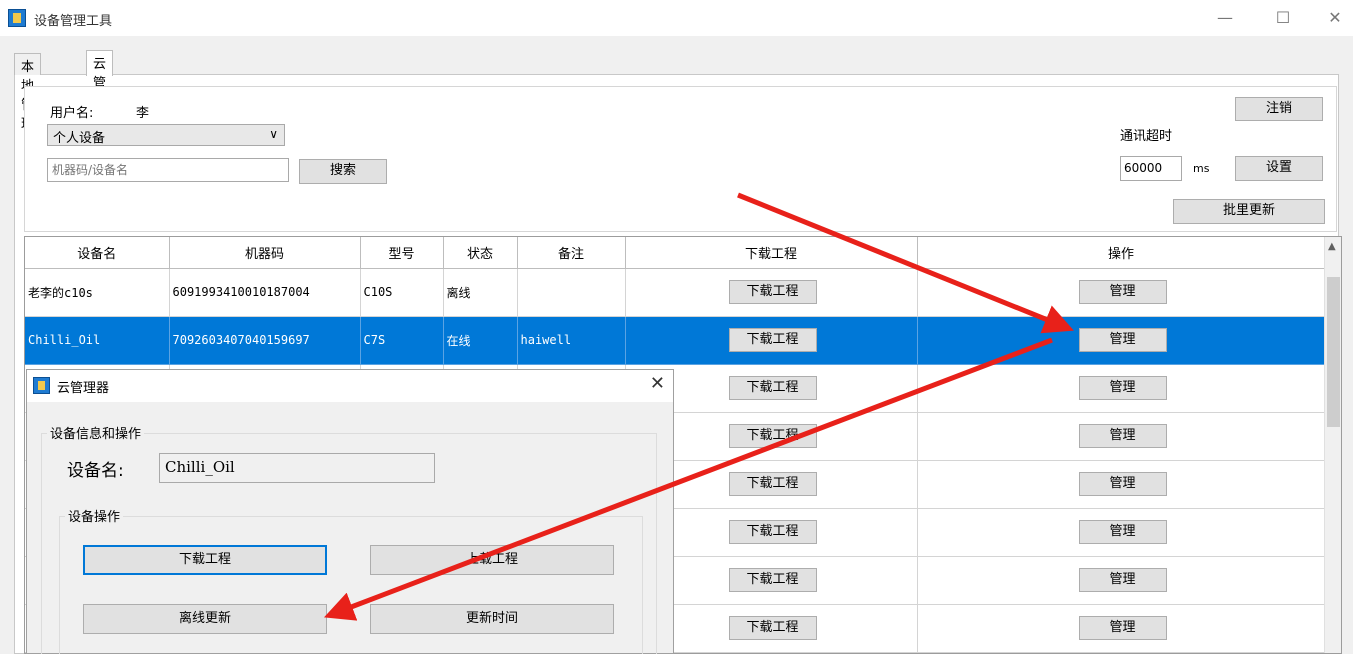 The image size is (1353, 654). What do you see at coordinates (657, 383) in the screenshot?
I see `dialog-close-icon: ✕` at bounding box center [657, 383].